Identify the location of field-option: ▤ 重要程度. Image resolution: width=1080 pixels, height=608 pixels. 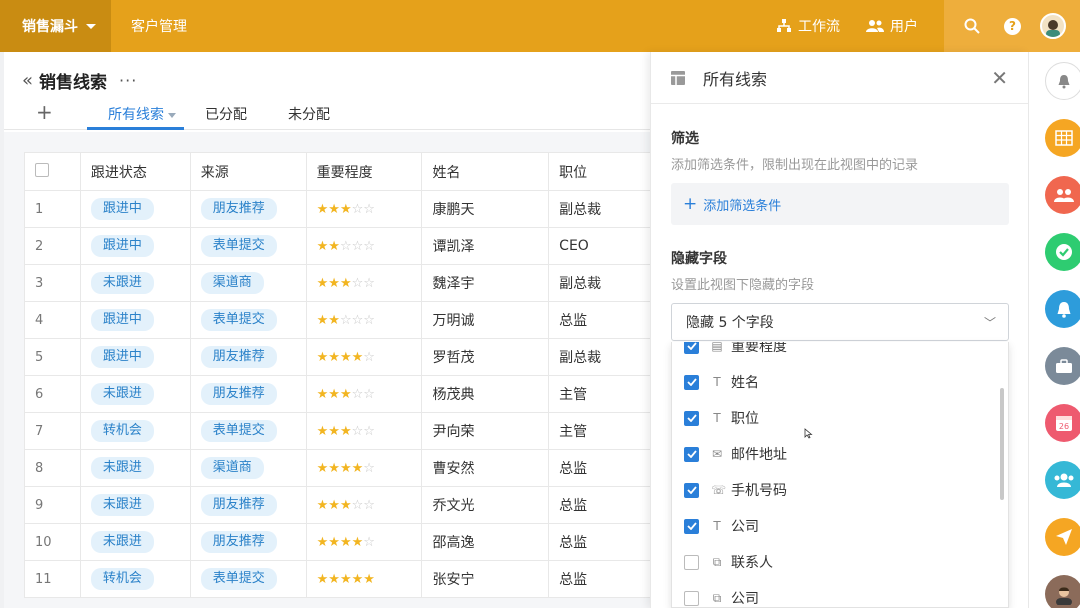
(735, 353).